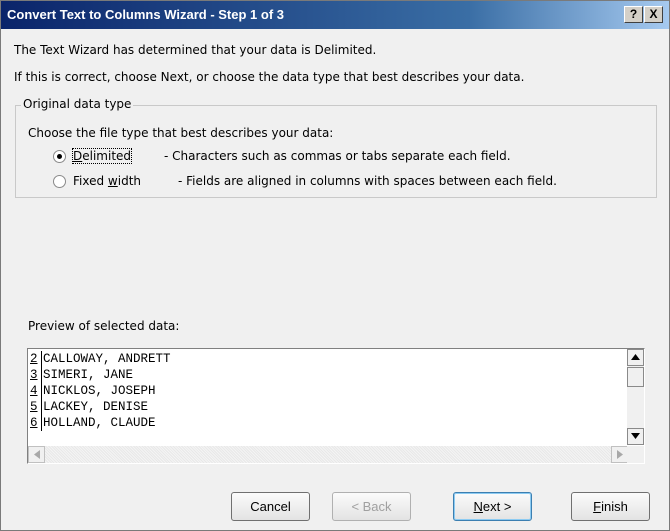  Describe the element at coordinates (35, 407) in the screenshot. I see `row-number: 5` at that location.